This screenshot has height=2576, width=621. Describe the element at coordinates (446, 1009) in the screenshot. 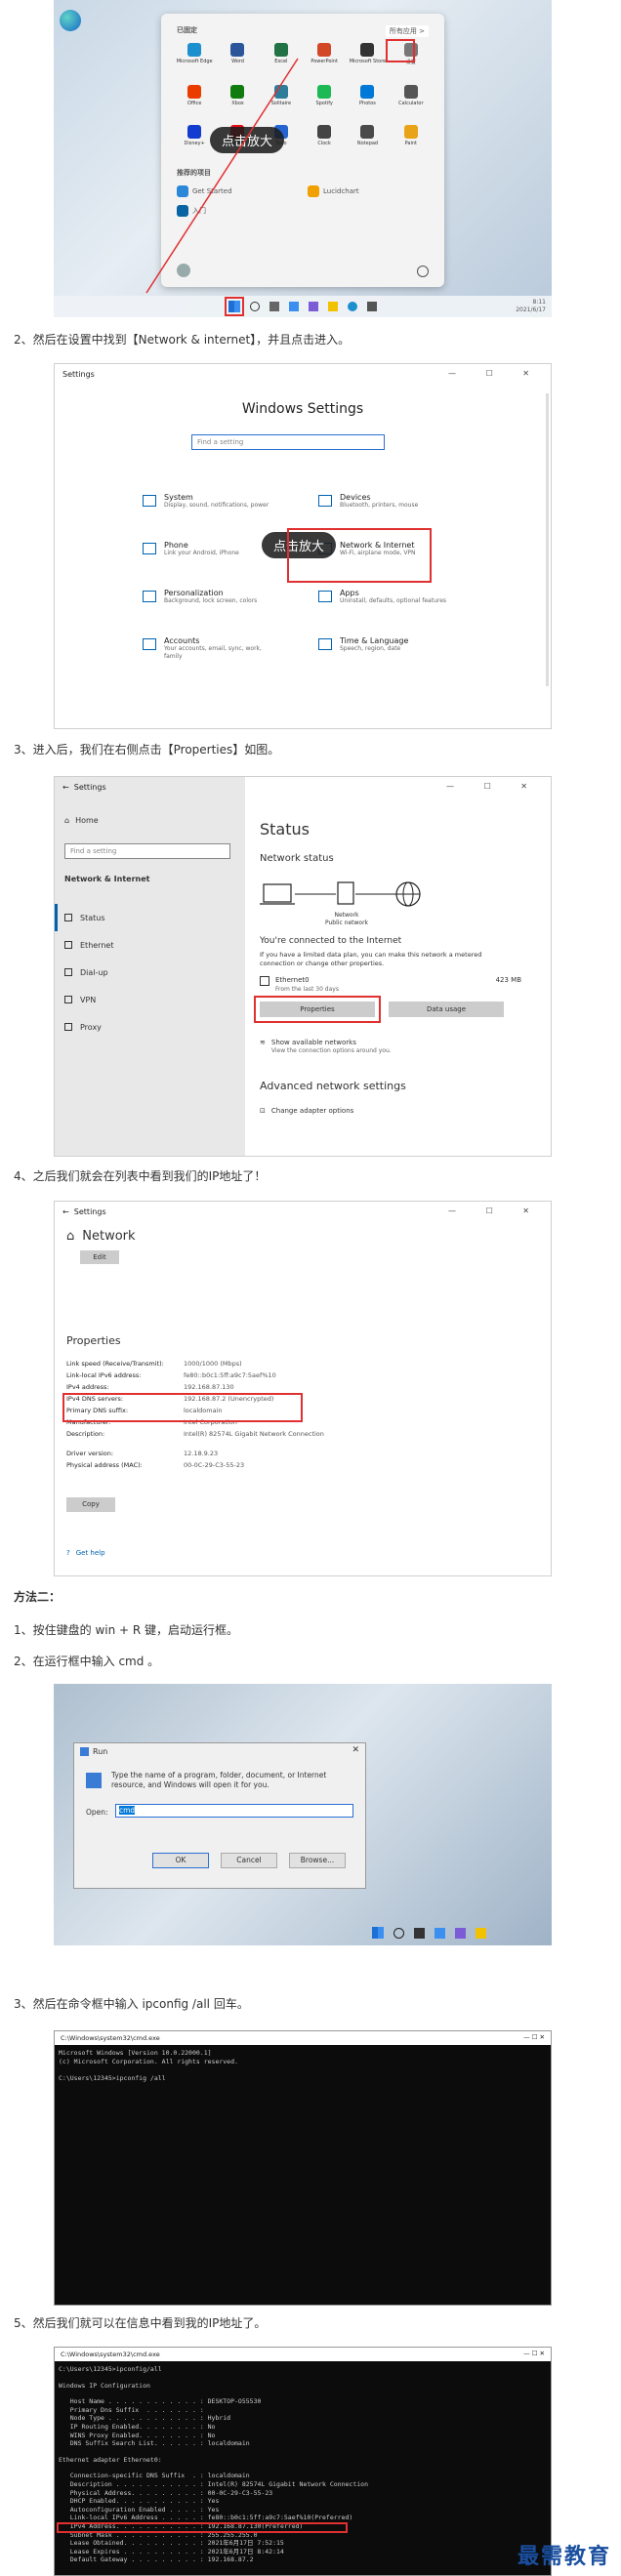

I see `data-usage-button: Data usage` at that location.